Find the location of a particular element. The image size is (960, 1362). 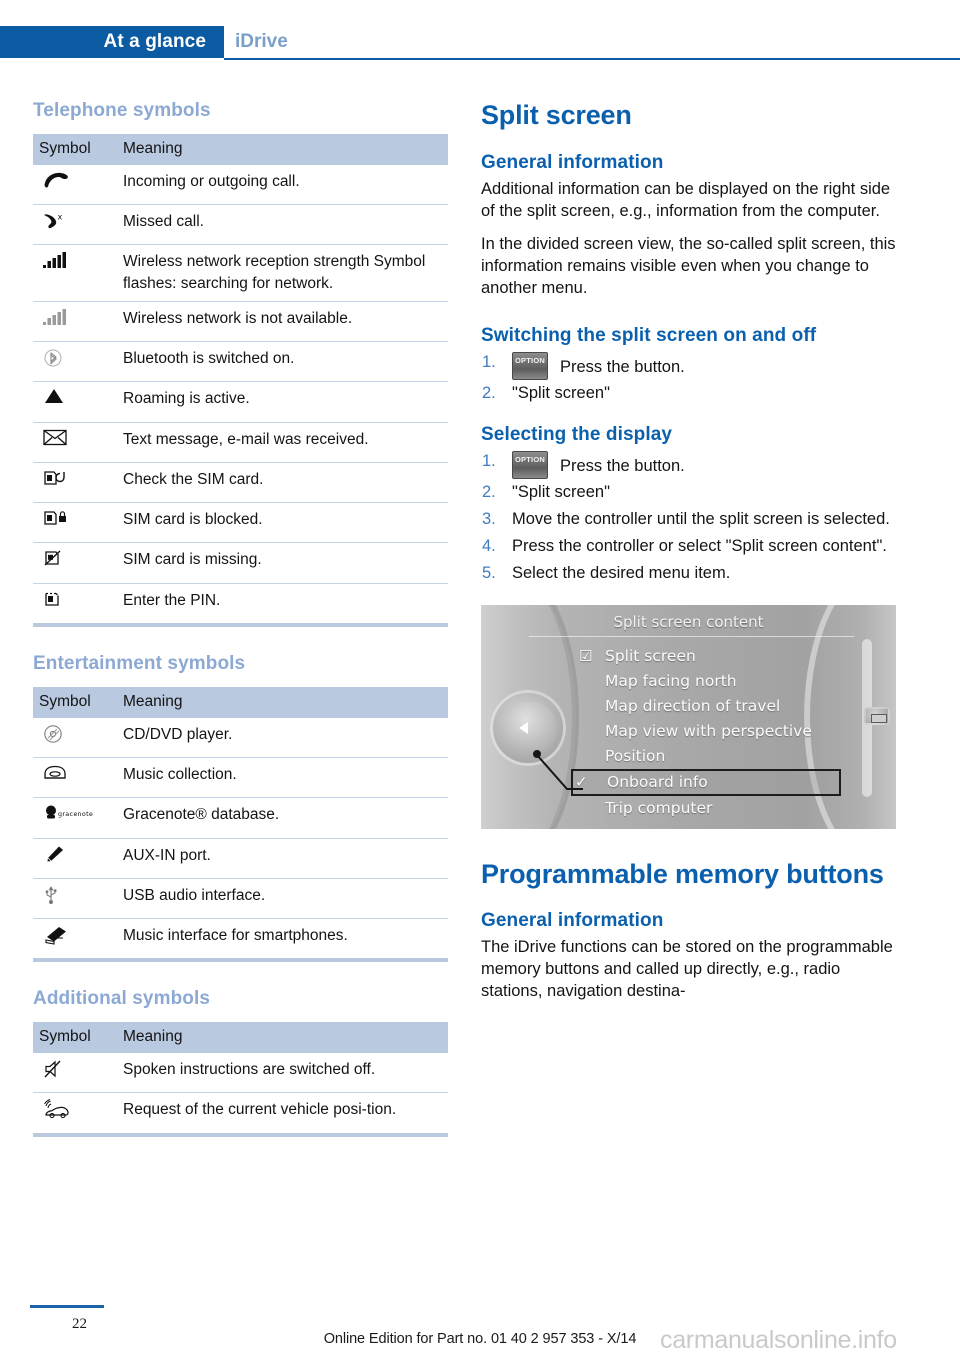

sim-missing-icon is located at coordinates (65, 559).